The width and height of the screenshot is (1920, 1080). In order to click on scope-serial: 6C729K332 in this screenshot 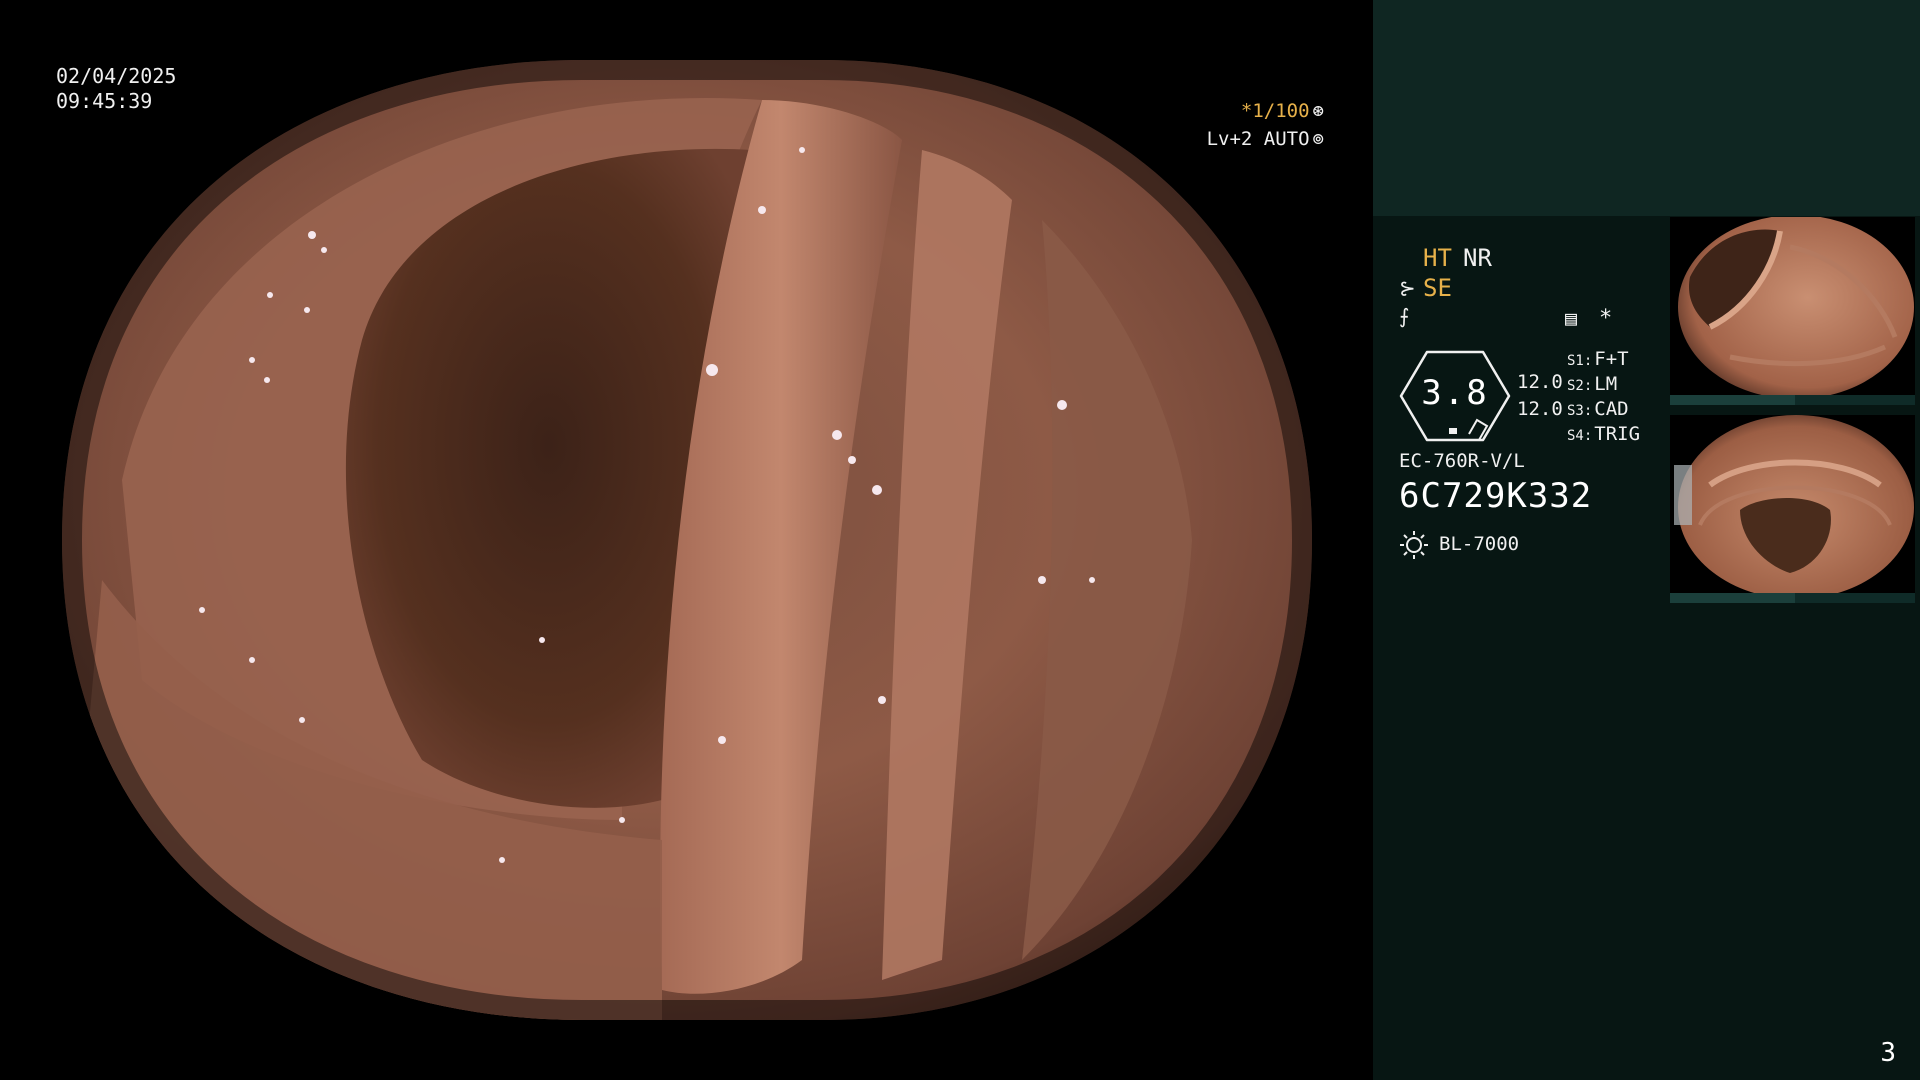, I will do `click(1496, 496)`.